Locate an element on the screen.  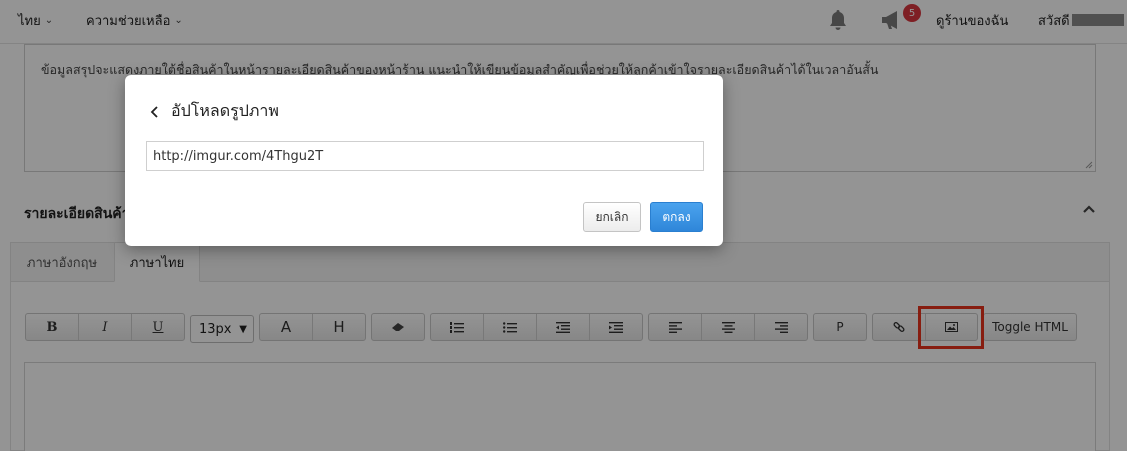
image-url-input is located at coordinates (425, 156).